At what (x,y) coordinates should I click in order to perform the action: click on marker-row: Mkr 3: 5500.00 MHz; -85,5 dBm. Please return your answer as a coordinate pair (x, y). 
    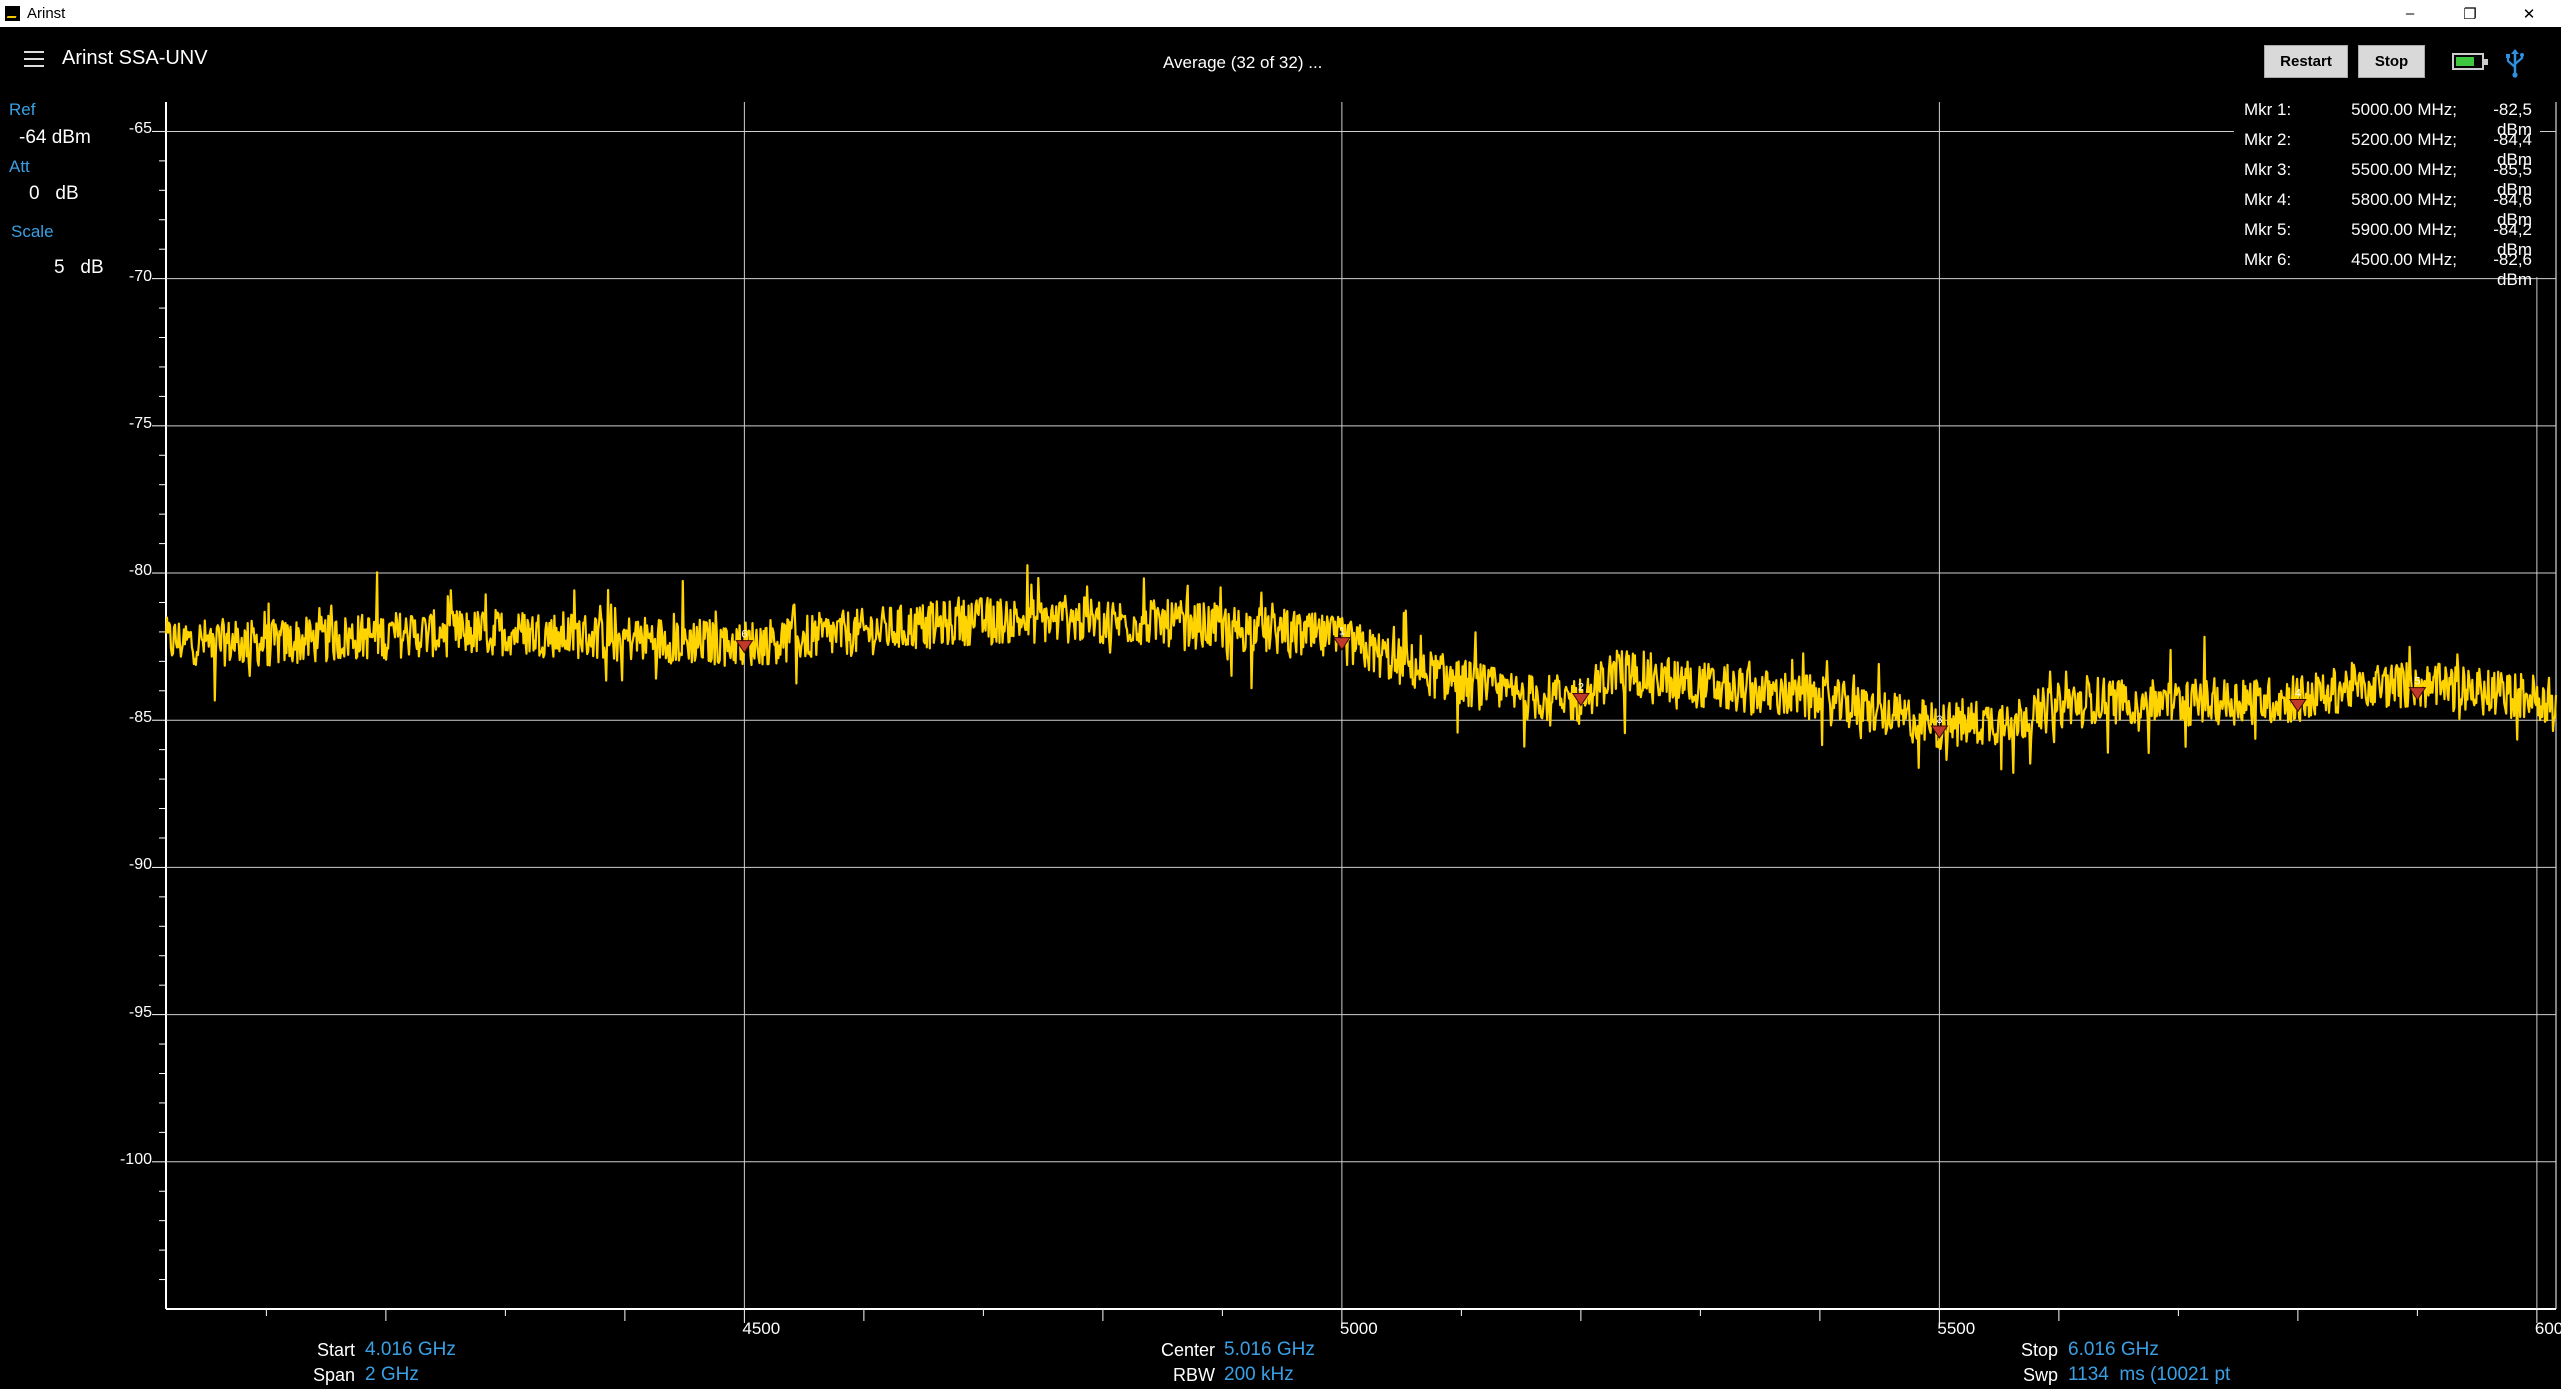
    Looking at the image, I should click on (2387, 178).